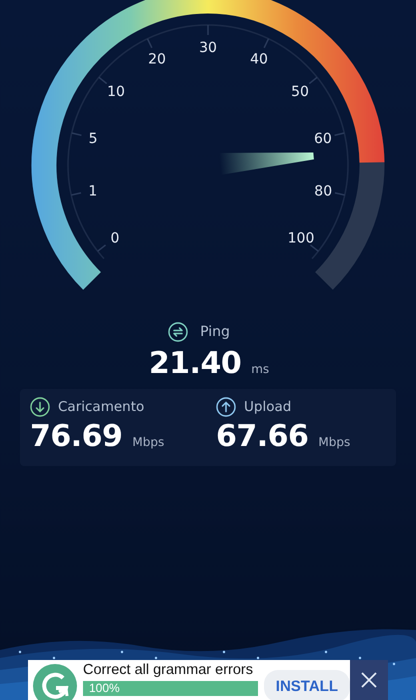 The height and width of the screenshot is (700, 416). Describe the element at coordinates (323, 139) in the screenshot. I see `scale-label: 60` at that location.